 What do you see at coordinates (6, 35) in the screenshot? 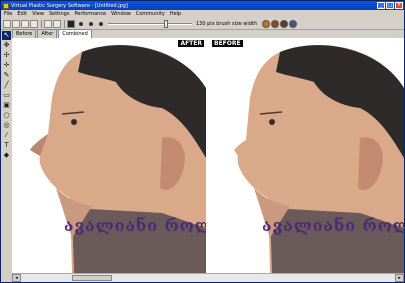
I see `pointer-tool-icon: ↖` at bounding box center [6, 35].